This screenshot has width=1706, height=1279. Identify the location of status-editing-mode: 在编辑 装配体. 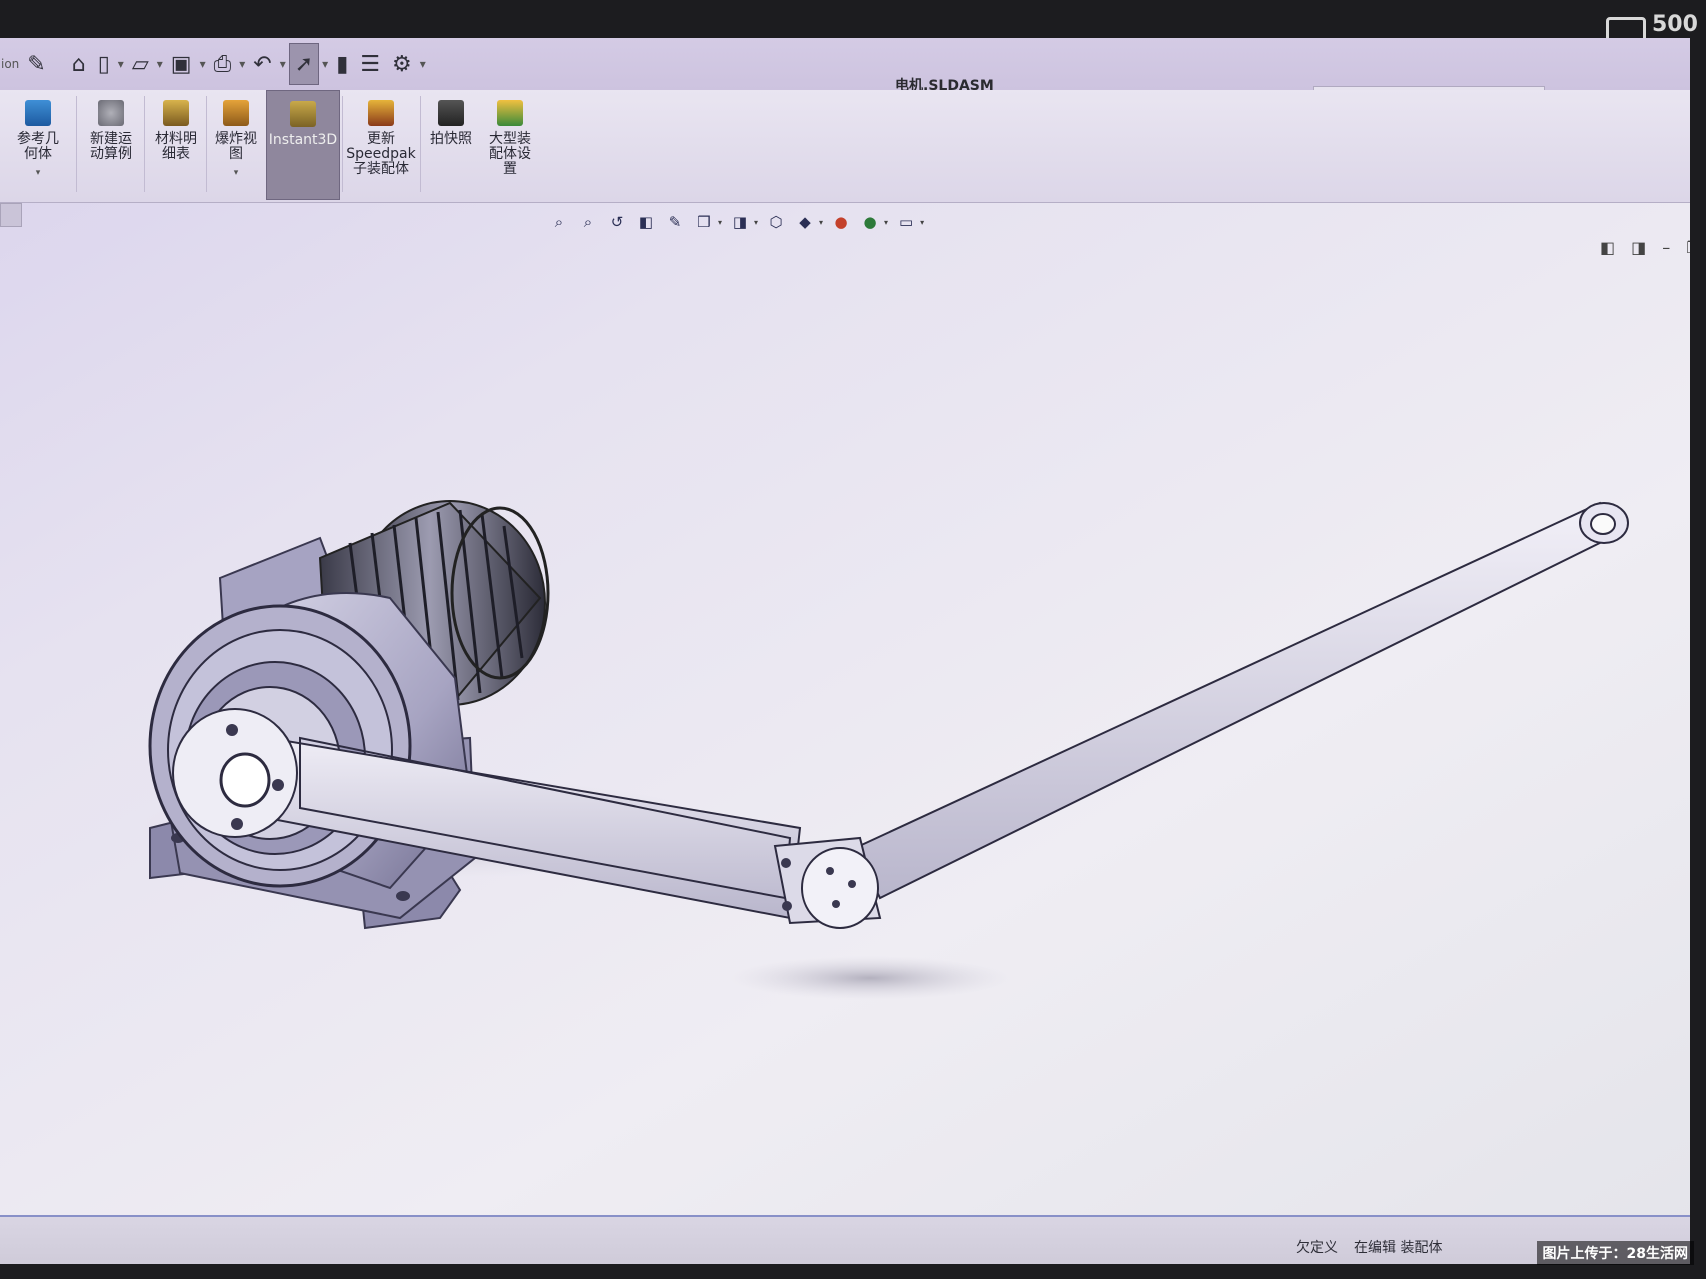
(1398, 1248).